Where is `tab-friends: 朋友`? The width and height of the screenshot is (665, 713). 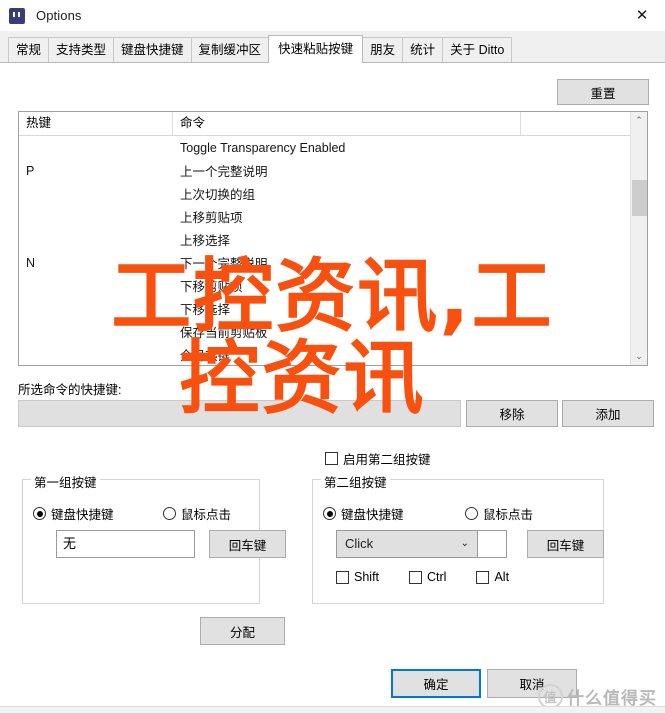 tab-friends: 朋友 is located at coordinates (383, 49).